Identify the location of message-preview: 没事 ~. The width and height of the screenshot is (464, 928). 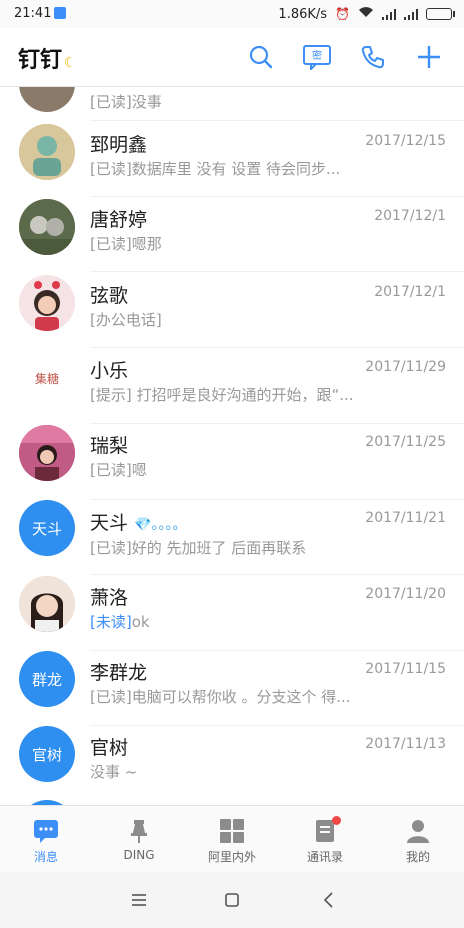
(227, 771).